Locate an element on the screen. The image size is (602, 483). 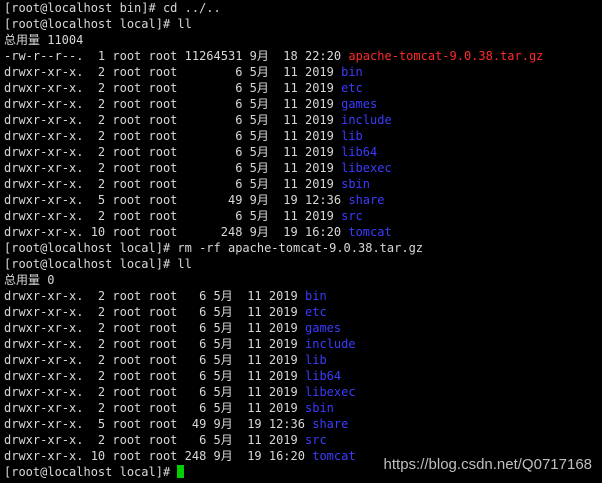
terminal-line: 总用量 11004 is located at coordinates (44, 40).